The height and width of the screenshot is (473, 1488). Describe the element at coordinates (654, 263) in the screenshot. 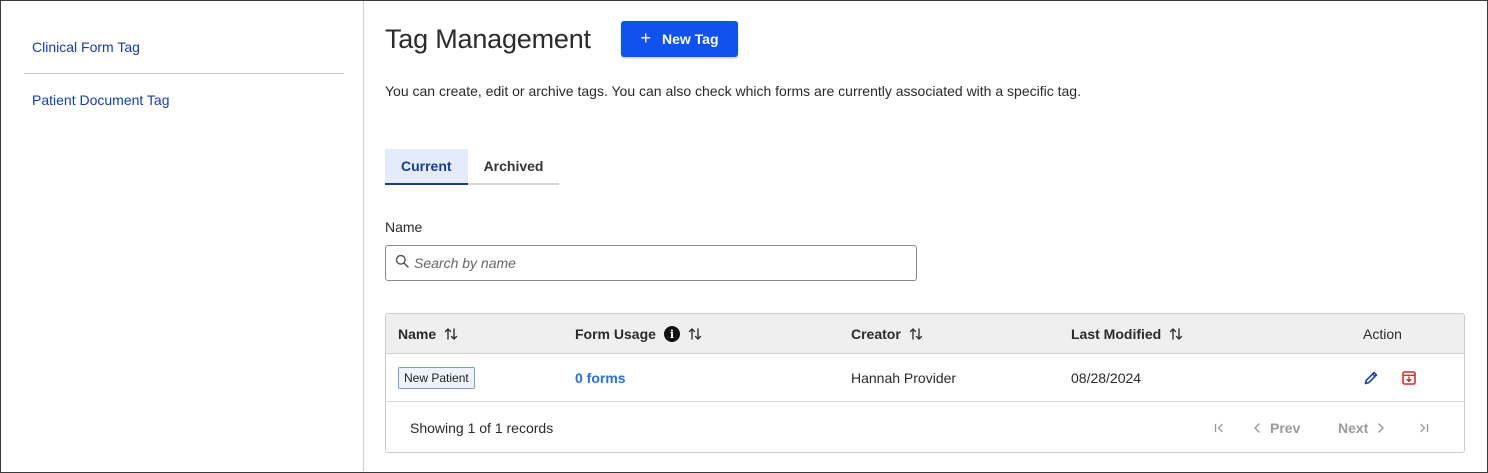

I see `search-input` at that location.